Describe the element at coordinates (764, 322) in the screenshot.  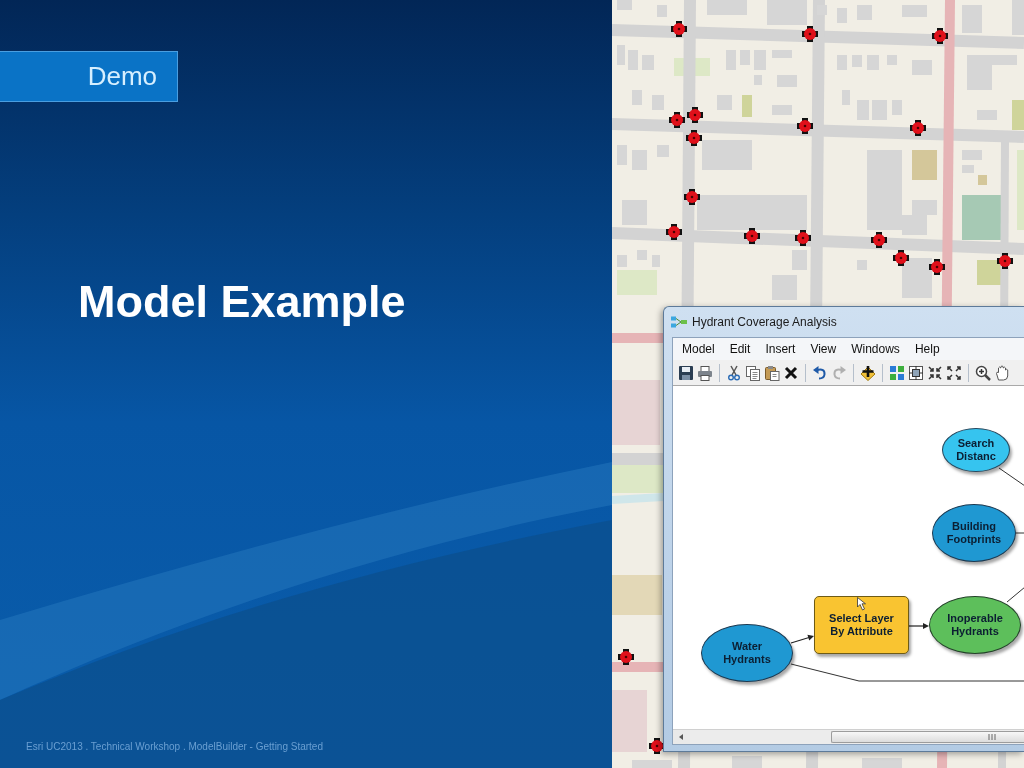
I see `window-title: Hydrant Coverage Analysis` at that location.